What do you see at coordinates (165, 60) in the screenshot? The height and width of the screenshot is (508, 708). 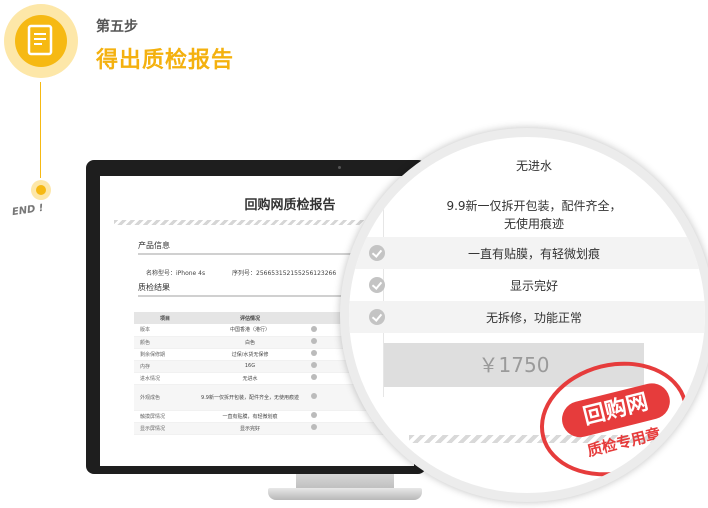 I see `step-title: 得出质检报告` at bounding box center [165, 60].